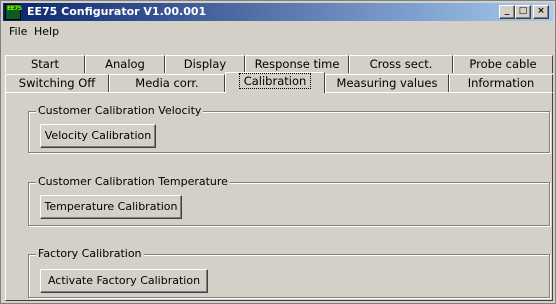 This screenshot has height=304, width=556. What do you see at coordinates (124, 281) in the screenshot?
I see `activate-factory-calibration-button: Activate Factory Calibration` at bounding box center [124, 281].